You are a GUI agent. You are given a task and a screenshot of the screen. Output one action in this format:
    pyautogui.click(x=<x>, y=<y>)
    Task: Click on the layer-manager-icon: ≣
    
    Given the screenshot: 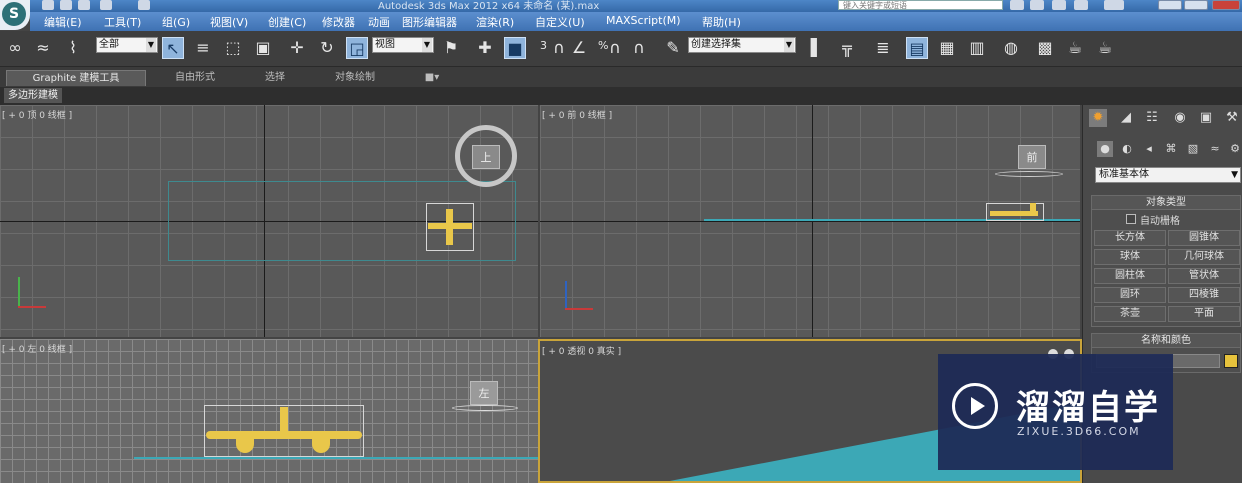 What is the action you would take?
    pyautogui.click(x=883, y=48)
    